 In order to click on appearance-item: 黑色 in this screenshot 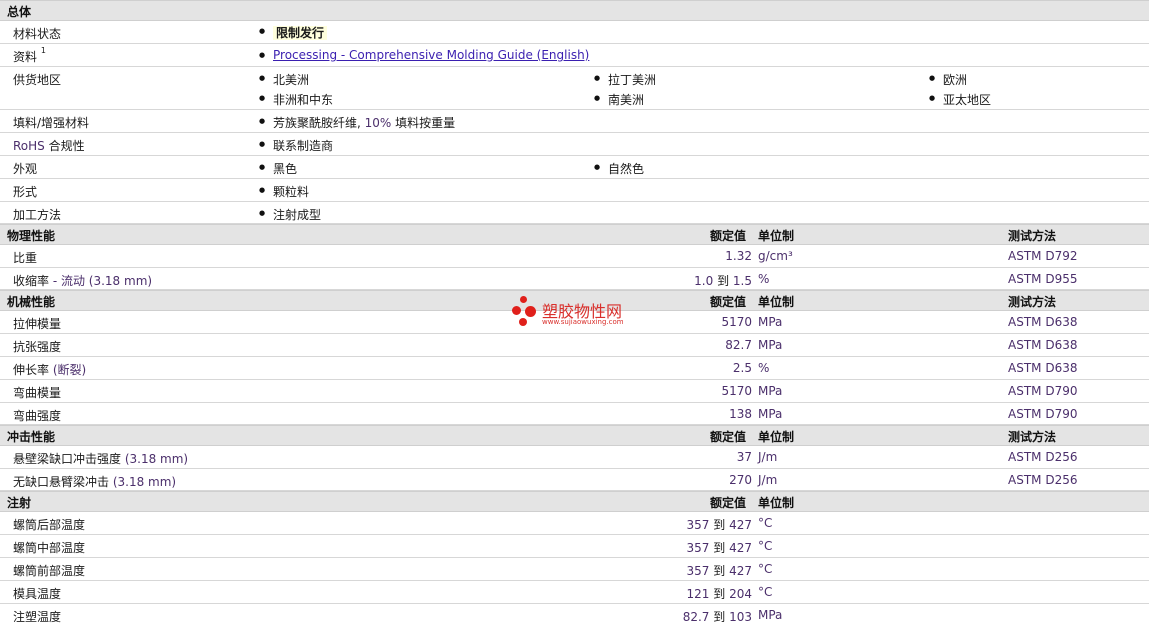, I will do `click(278, 168)`.